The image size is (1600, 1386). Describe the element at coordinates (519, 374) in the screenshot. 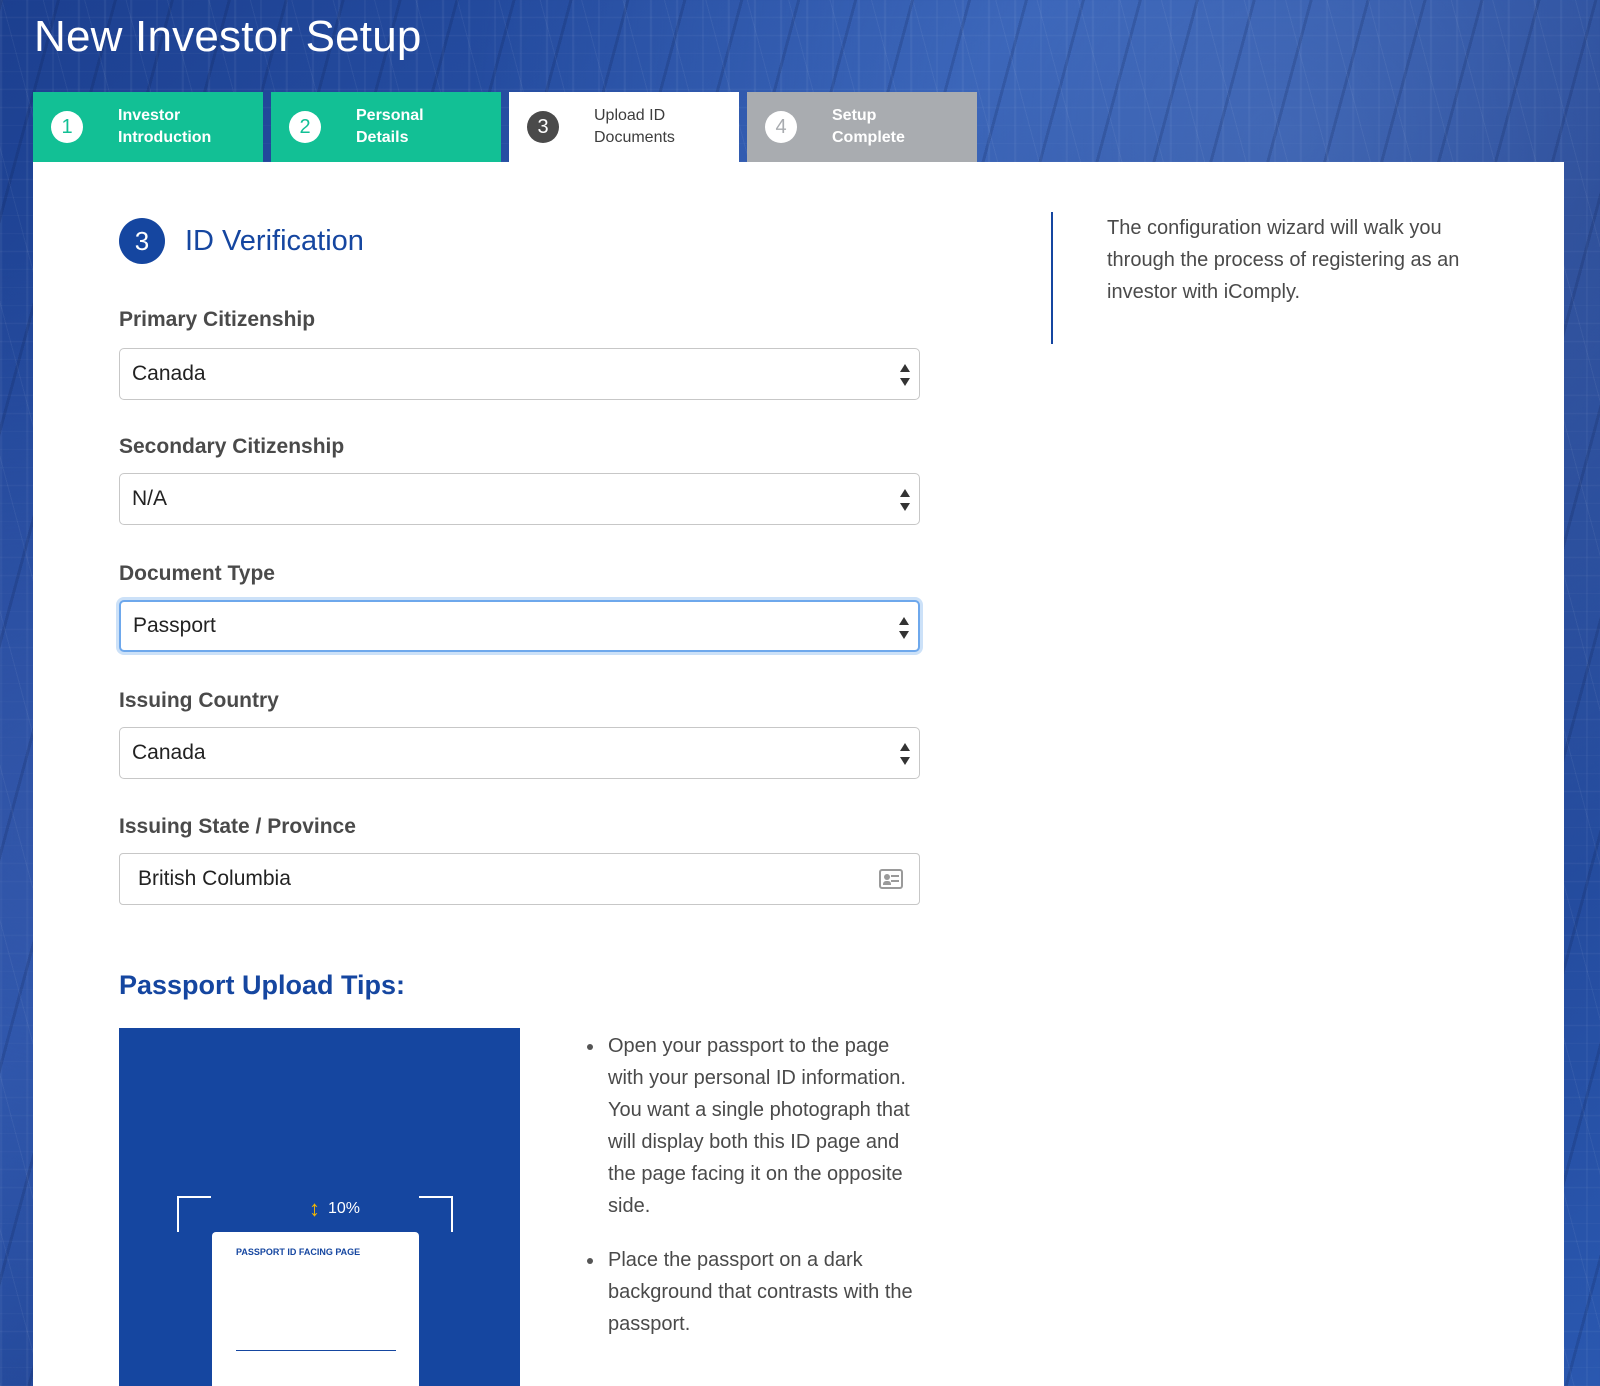

I see `primary-citizenship-select: Canada` at that location.